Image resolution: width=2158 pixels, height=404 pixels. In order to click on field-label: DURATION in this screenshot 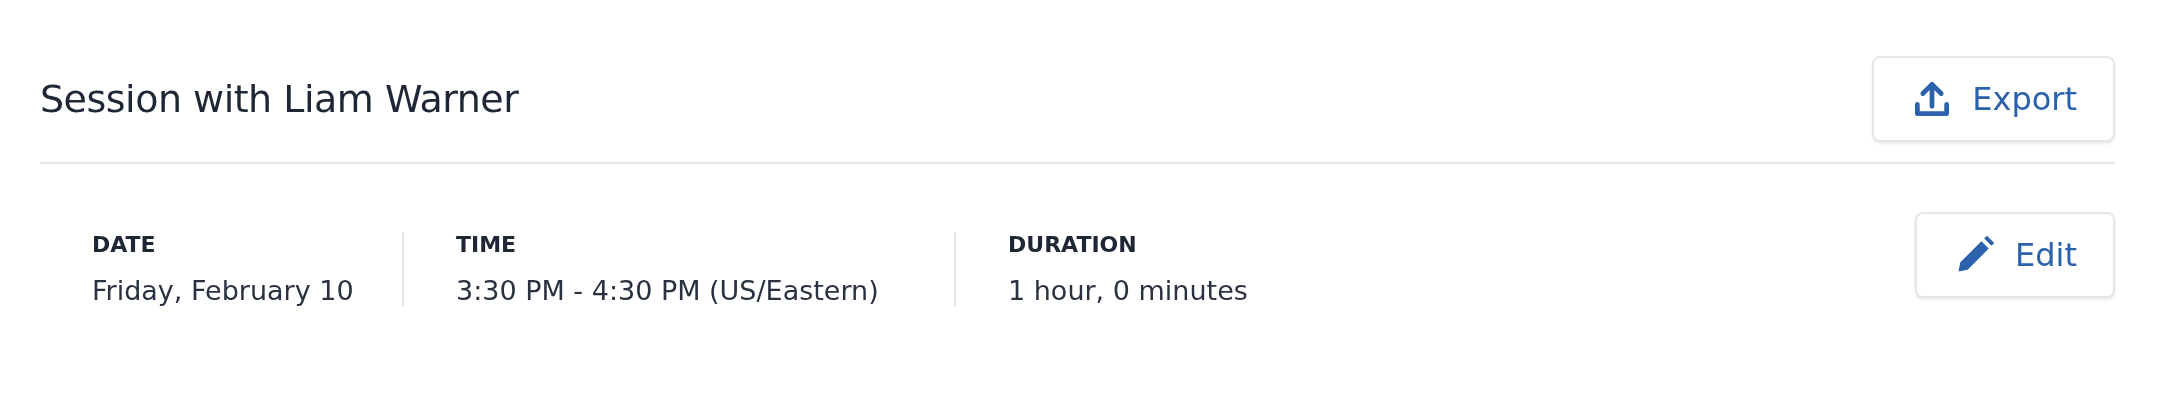, I will do `click(1073, 244)`.